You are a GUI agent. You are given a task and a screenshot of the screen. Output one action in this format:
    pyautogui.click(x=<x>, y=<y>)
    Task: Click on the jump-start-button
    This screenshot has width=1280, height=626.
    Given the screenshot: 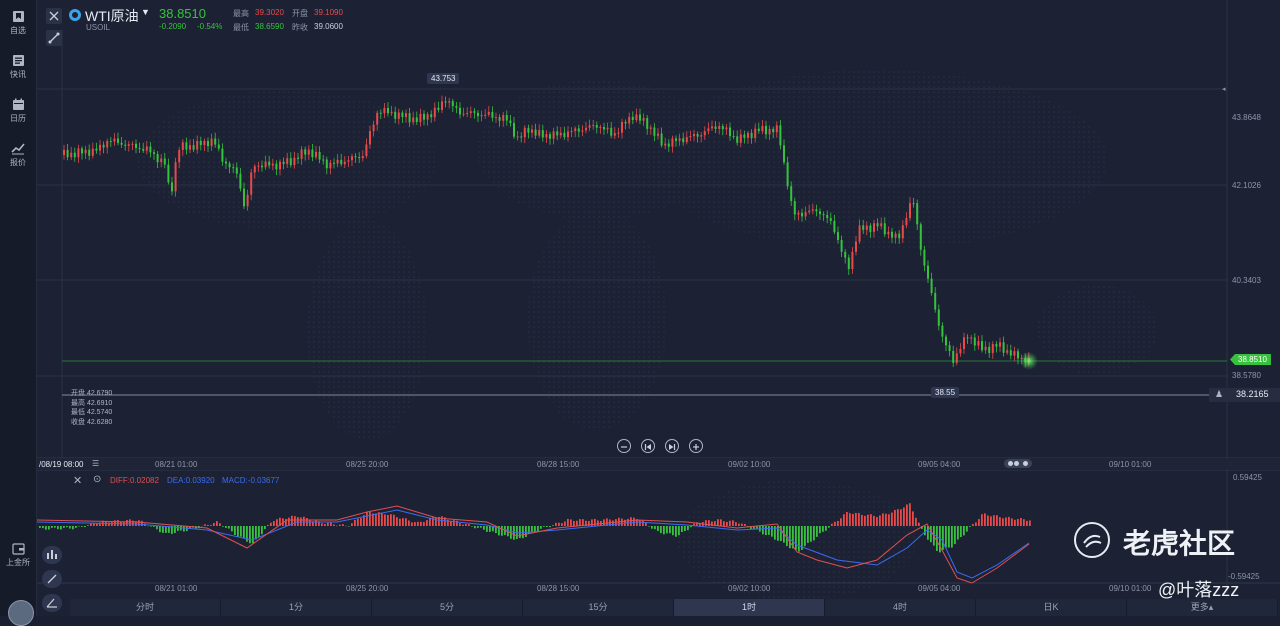 What is the action you would take?
    pyautogui.click(x=648, y=446)
    